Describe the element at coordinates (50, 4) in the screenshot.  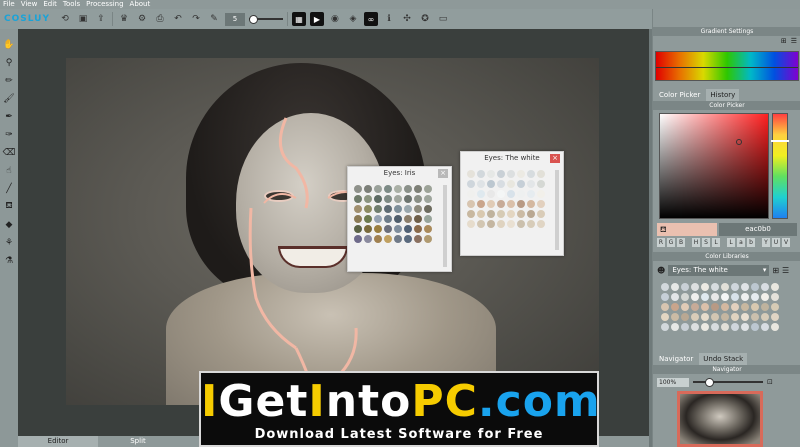
I see `menu-item-edit: Edit` at that location.